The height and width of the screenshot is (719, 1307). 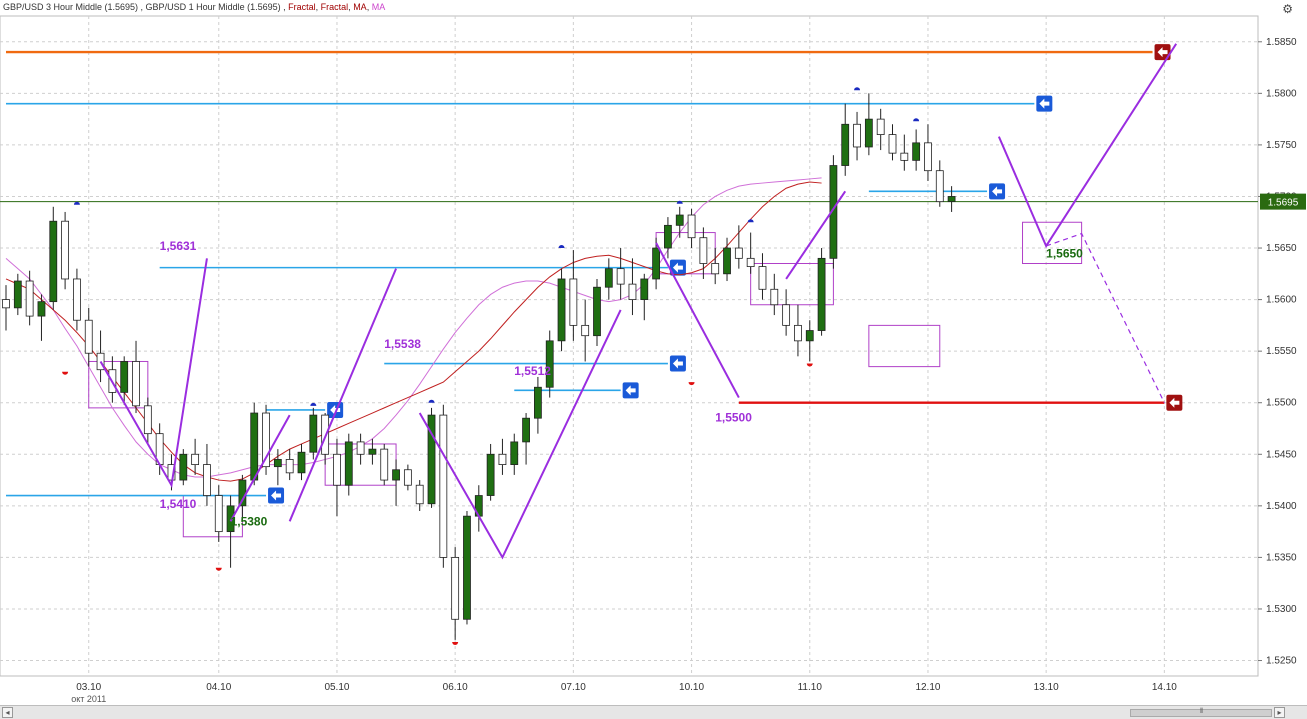 I want to click on time-axis-label: 03.10, so click(x=88, y=687).